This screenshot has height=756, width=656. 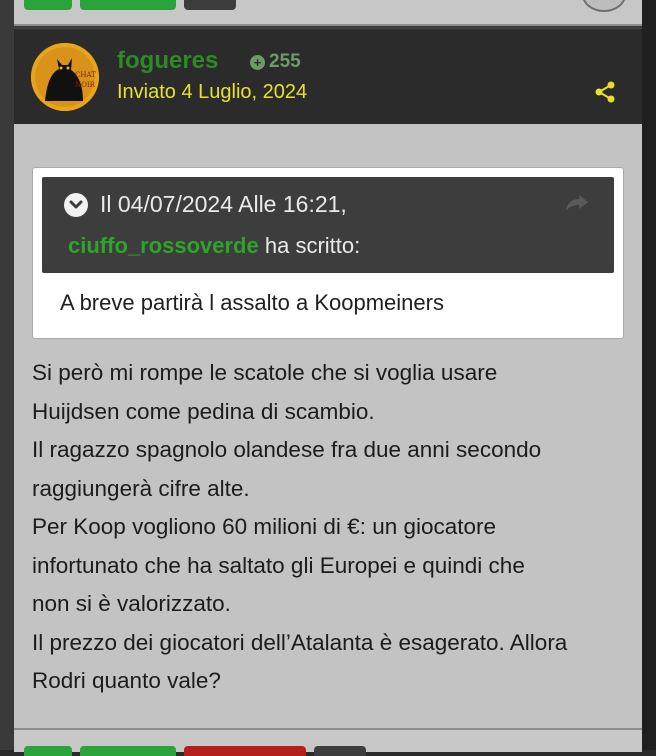 I want to click on quote-attribution: ciuffo_rossoverde ha scritto:, so click(x=214, y=246).